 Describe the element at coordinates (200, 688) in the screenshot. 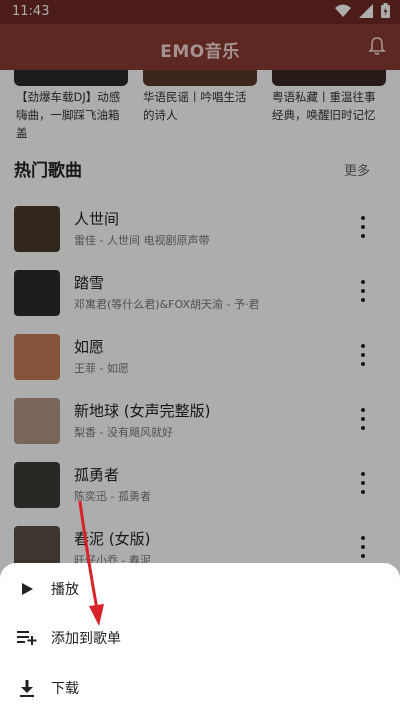

I see `sheet-item-download: 下载` at that location.